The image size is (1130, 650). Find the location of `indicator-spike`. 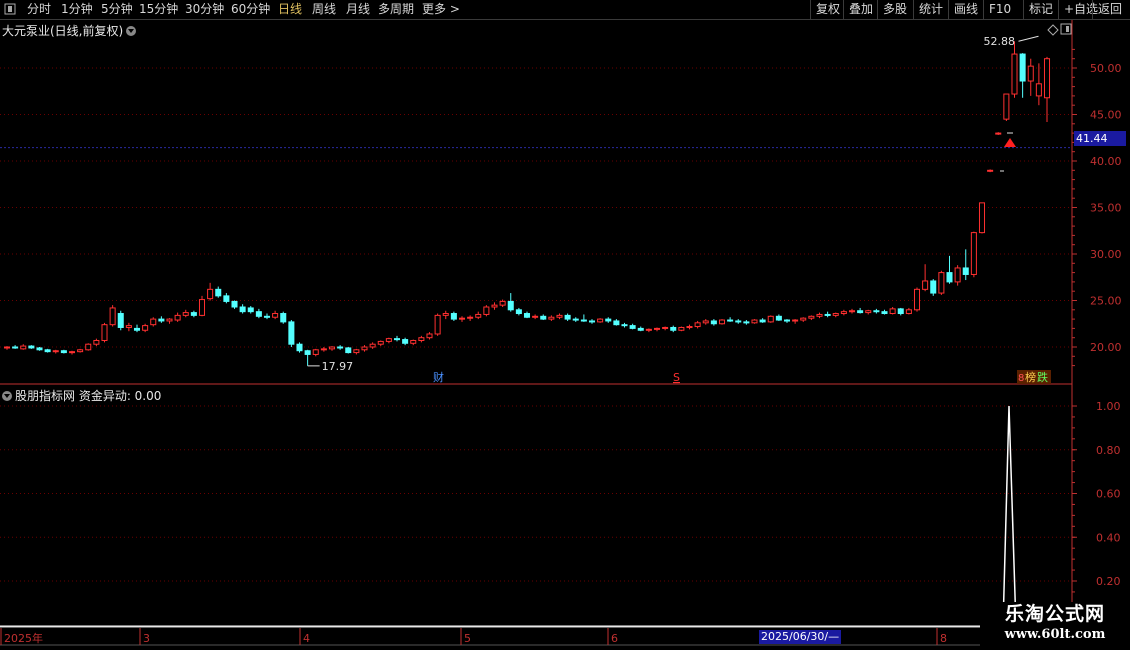

indicator-spike is located at coordinates (1009, 516).